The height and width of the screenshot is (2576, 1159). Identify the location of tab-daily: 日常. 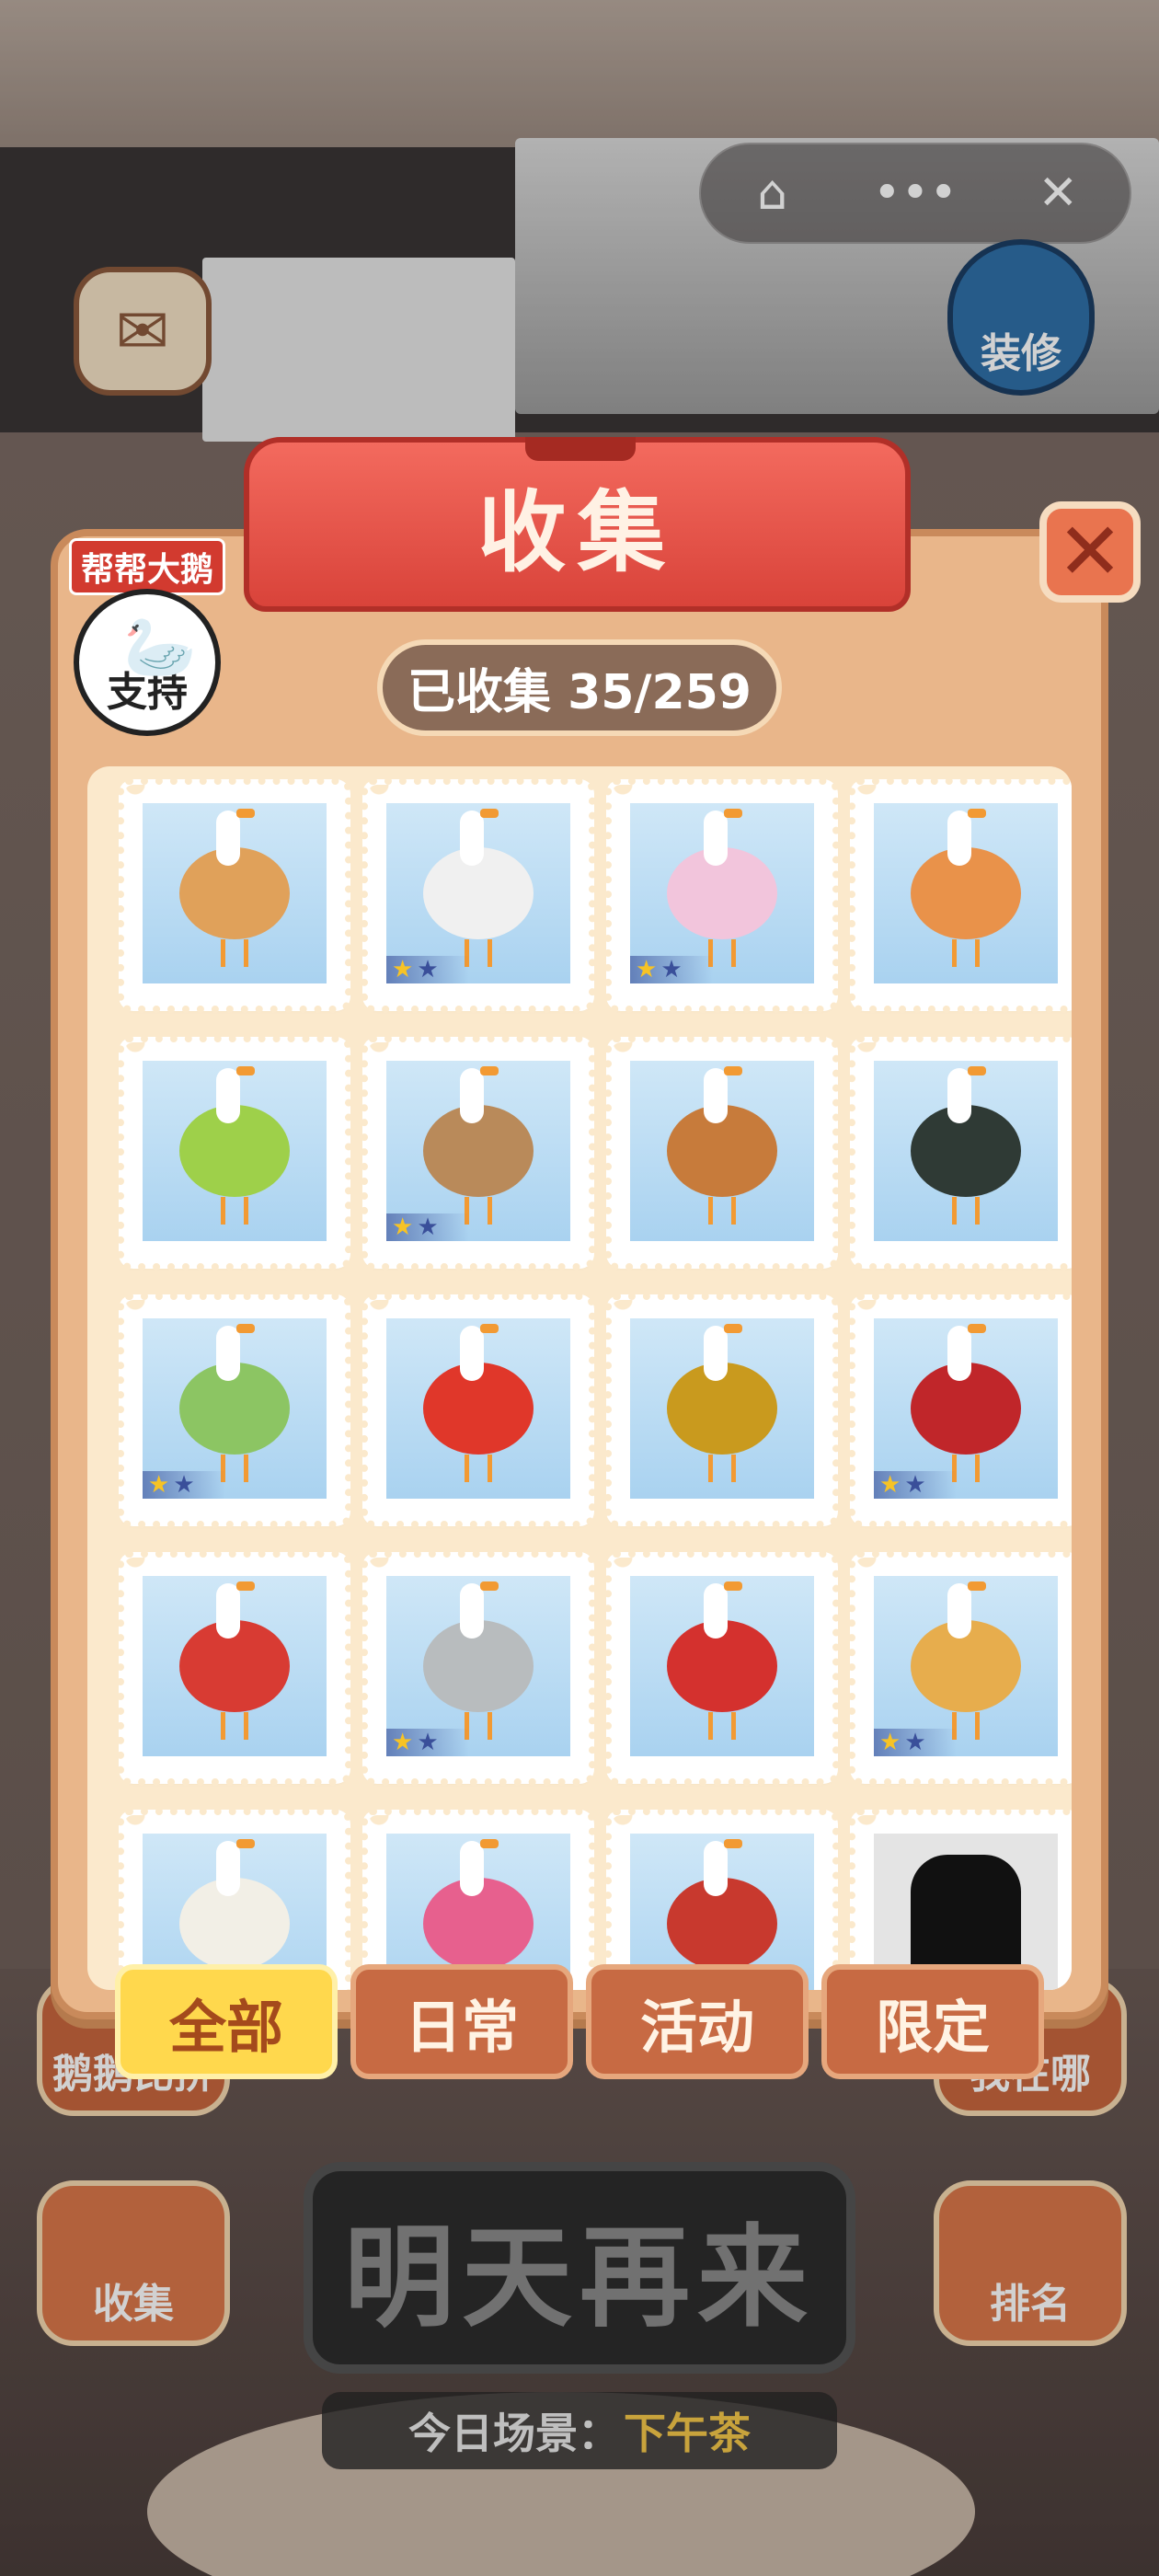
(461, 2021).